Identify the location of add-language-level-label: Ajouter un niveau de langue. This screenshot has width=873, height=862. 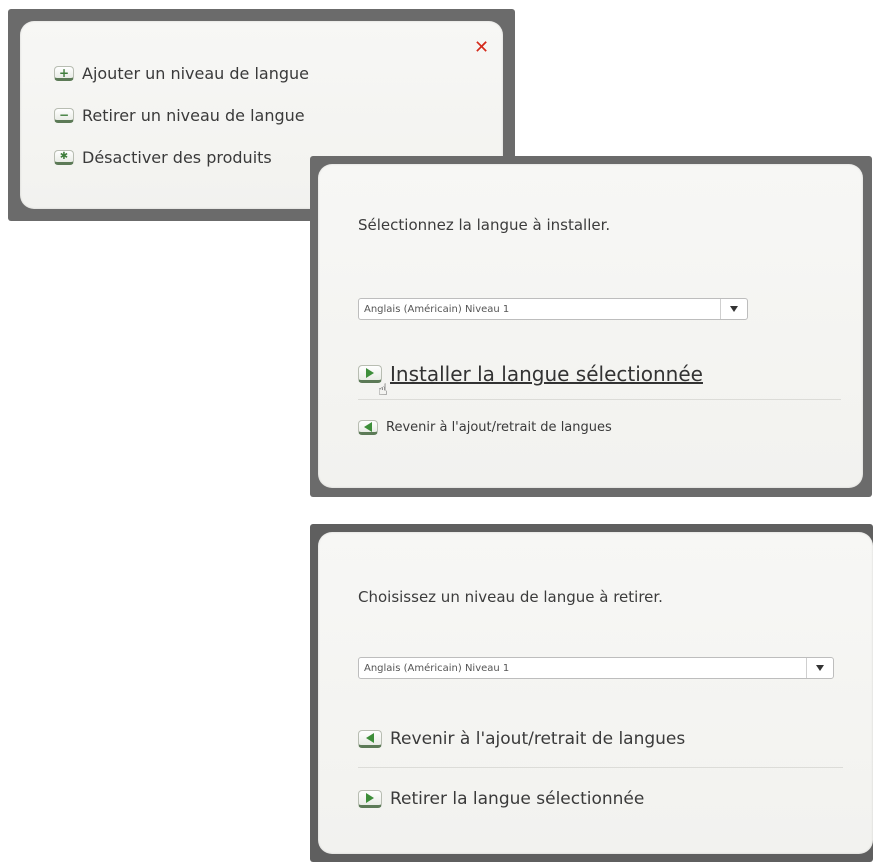
(196, 73).